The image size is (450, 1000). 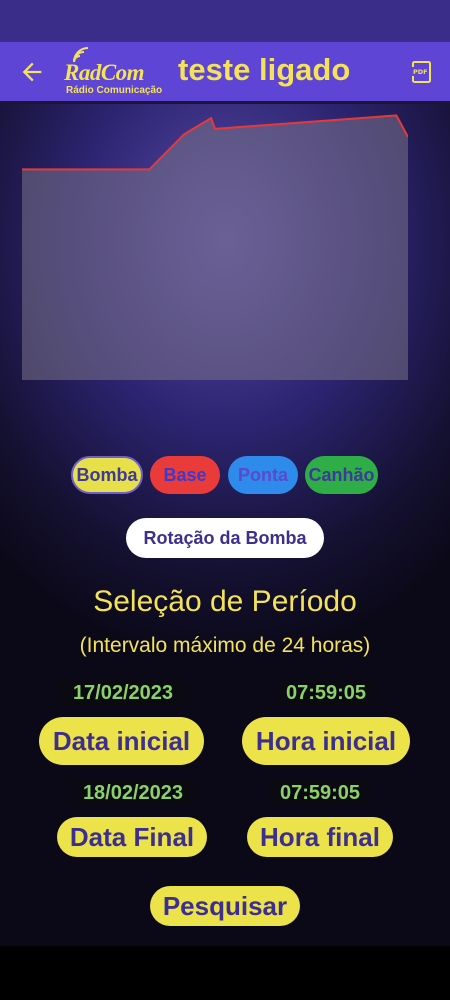 I want to click on data-final-value: 18/02/2023, so click(x=133, y=793).